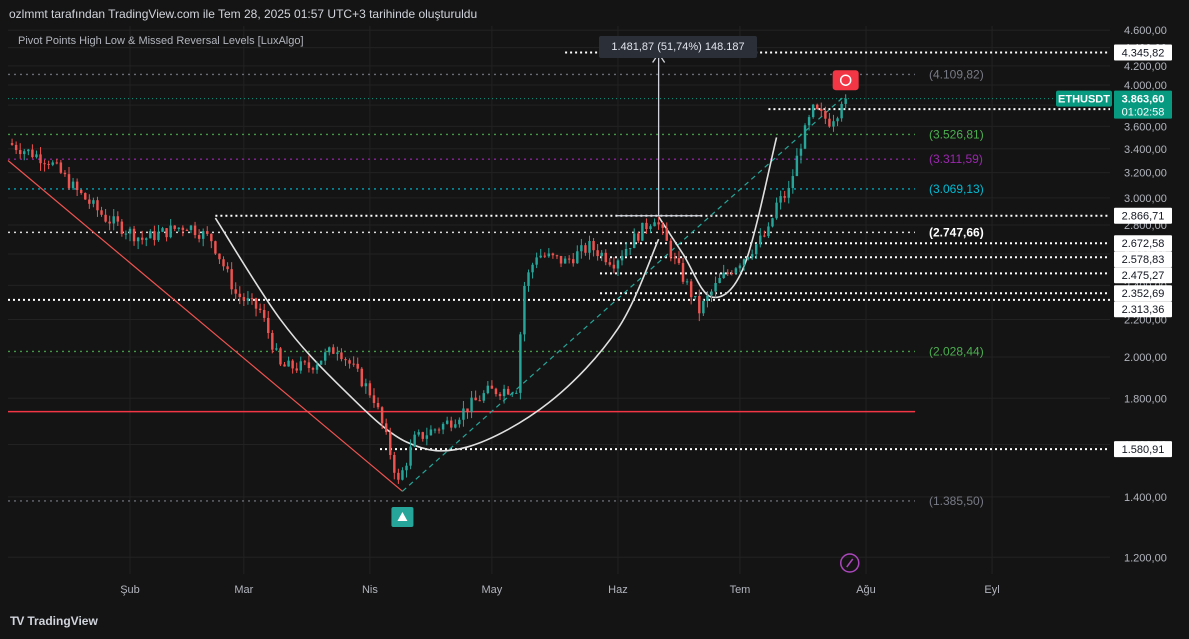 This screenshot has width=1189, height=639. What do you see at coordinates (1143, 450) in the screenshot?
I see `level-price-tag-text: 1.580,91` at bounding box center [1143, 450].